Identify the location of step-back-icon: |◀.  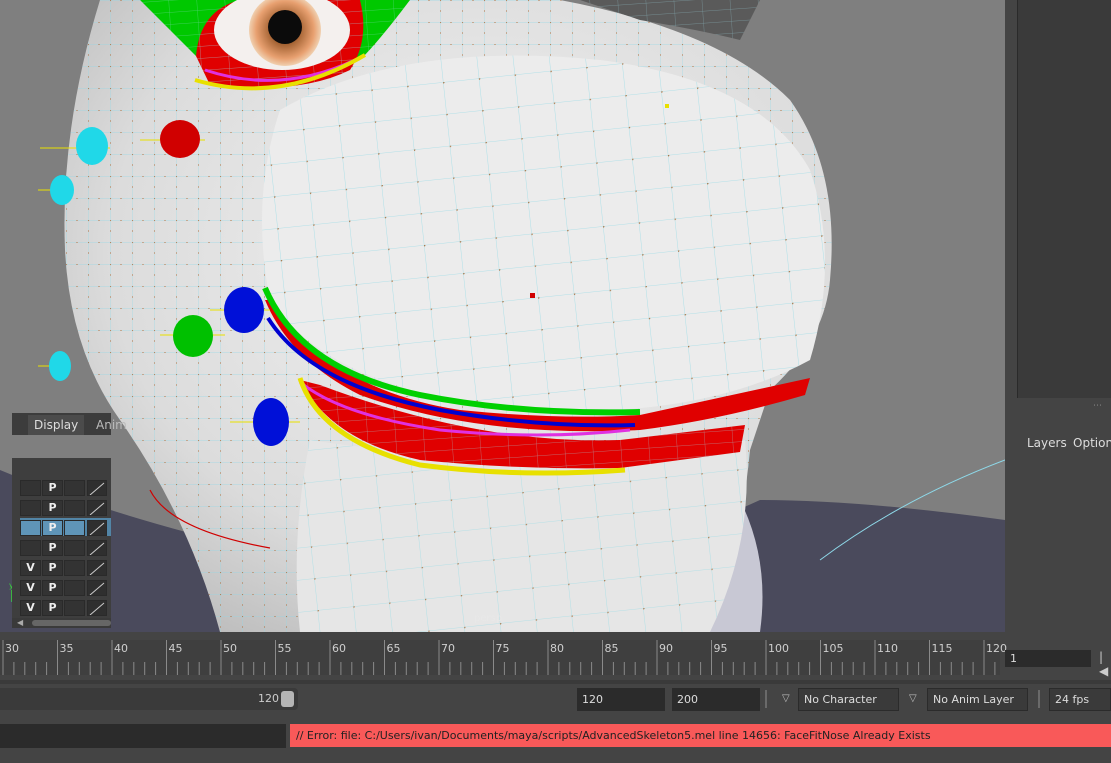
(1105, 664).